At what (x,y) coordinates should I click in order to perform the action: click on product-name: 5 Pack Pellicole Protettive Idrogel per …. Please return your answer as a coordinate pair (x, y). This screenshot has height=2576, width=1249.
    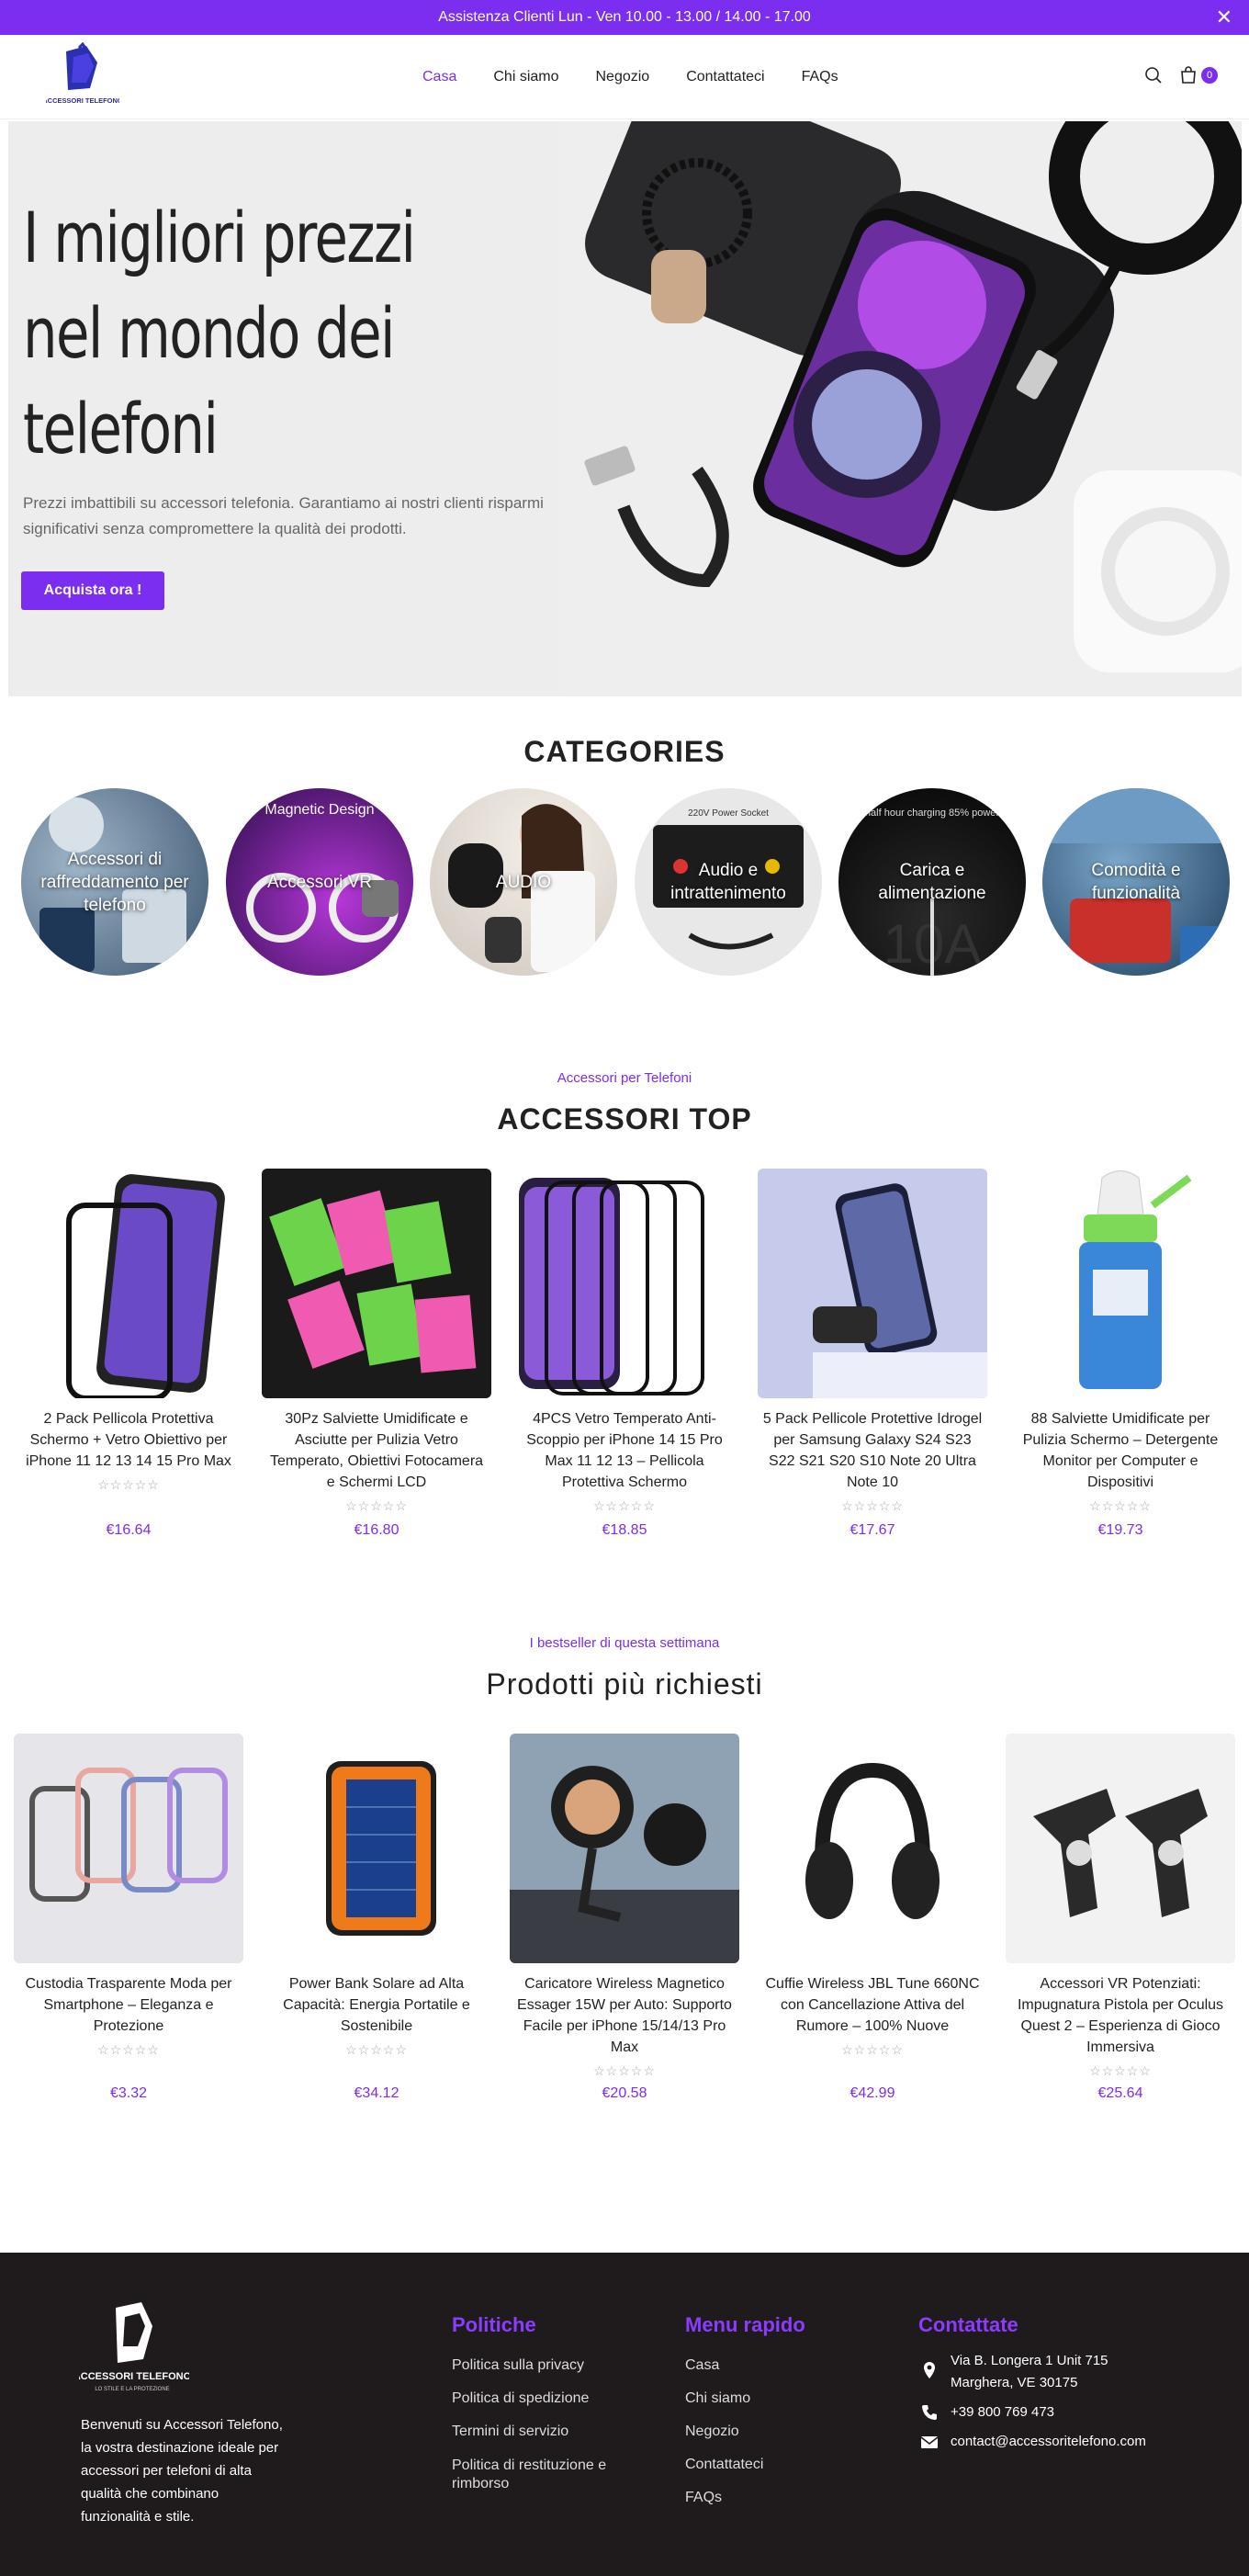
    Looking at the image, I should click on (872, 1450).